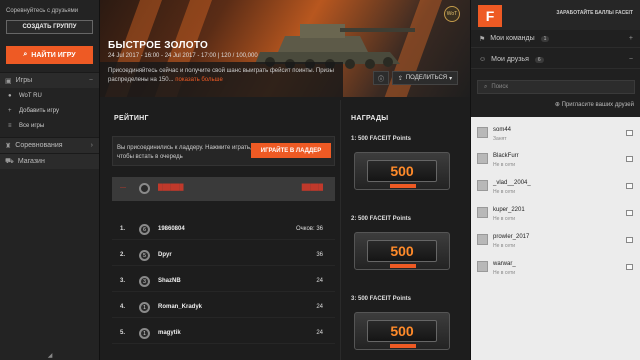 The height and width of the screenshot is (360, 640). What do you see at coordinates (30, 95) in the screenshot?
I see `sidebar-item-label: WoT RU` at bounding box center [30, 95].